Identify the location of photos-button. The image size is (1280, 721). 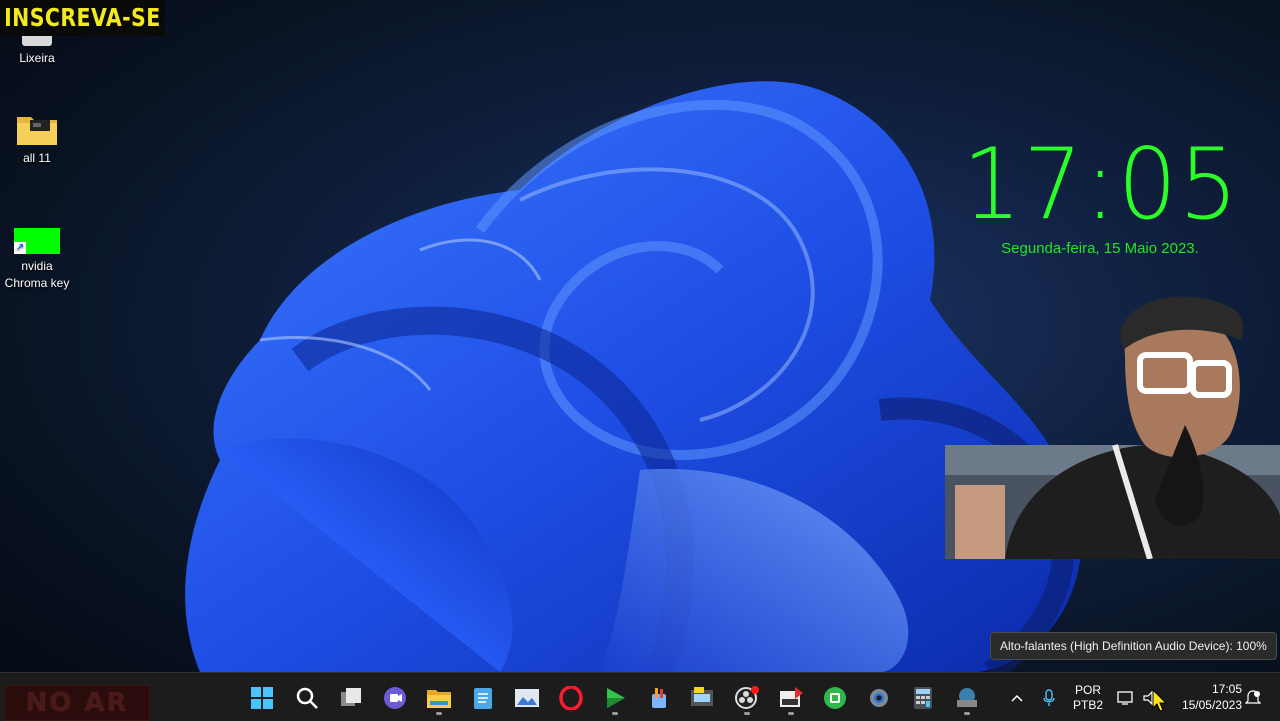
(527, 698).